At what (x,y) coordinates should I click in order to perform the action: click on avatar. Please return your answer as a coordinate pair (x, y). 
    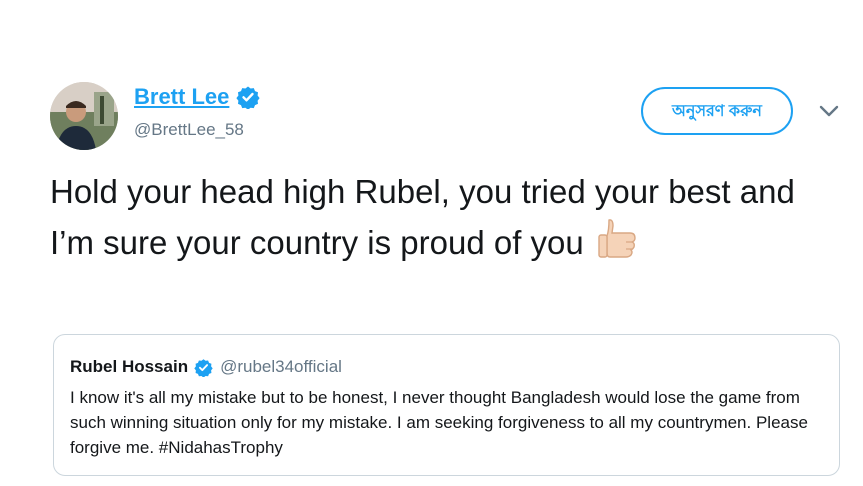
    Looking at the image, I should click on (84, 116).